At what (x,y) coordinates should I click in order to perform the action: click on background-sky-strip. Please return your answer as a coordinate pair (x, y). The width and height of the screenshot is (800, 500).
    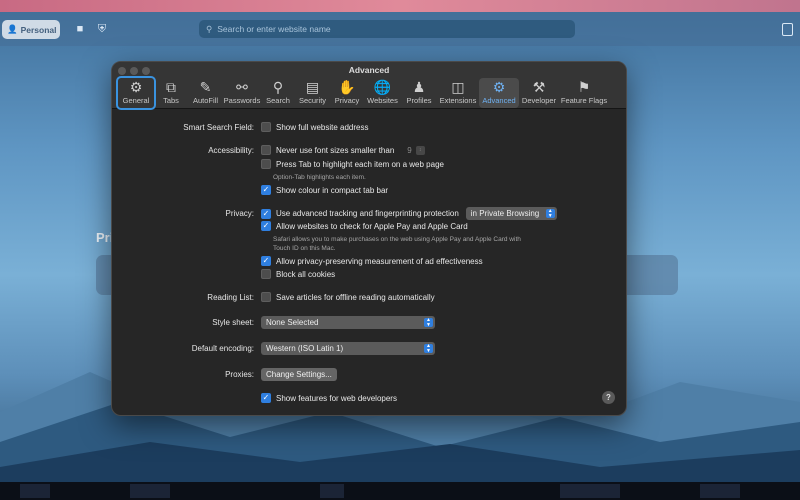
    Looking at the image, I should click on (400, 6).